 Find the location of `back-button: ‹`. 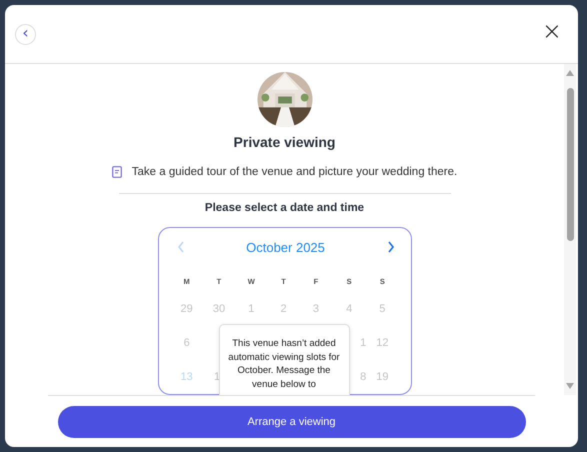

back-button: ‹ is located at coordinates (25, 34).